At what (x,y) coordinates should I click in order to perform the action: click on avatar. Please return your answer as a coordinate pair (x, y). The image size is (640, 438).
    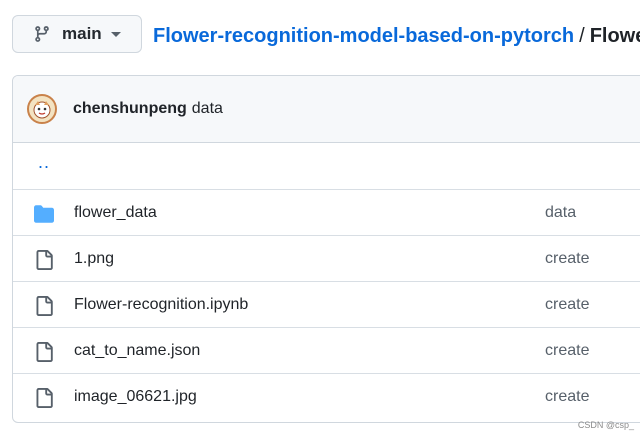
    Looking at the image, I should click on (42, 109).